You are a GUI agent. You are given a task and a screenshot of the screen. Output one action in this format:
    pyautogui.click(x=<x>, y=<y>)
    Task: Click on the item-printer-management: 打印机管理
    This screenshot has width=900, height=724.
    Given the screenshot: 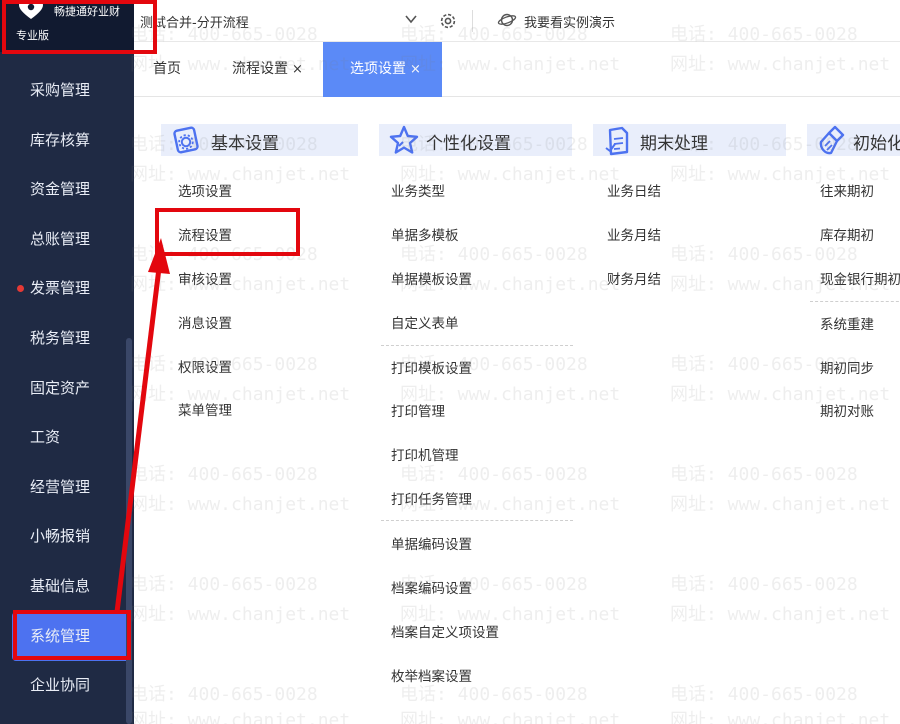 What is the action you would take?
    pyautogui.click(x=425, y=454)
    